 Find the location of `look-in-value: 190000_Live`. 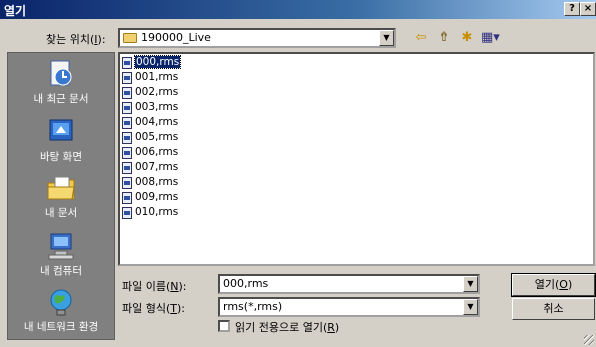

look-in-value: 190000_Live is located at coordinates (176, 37).